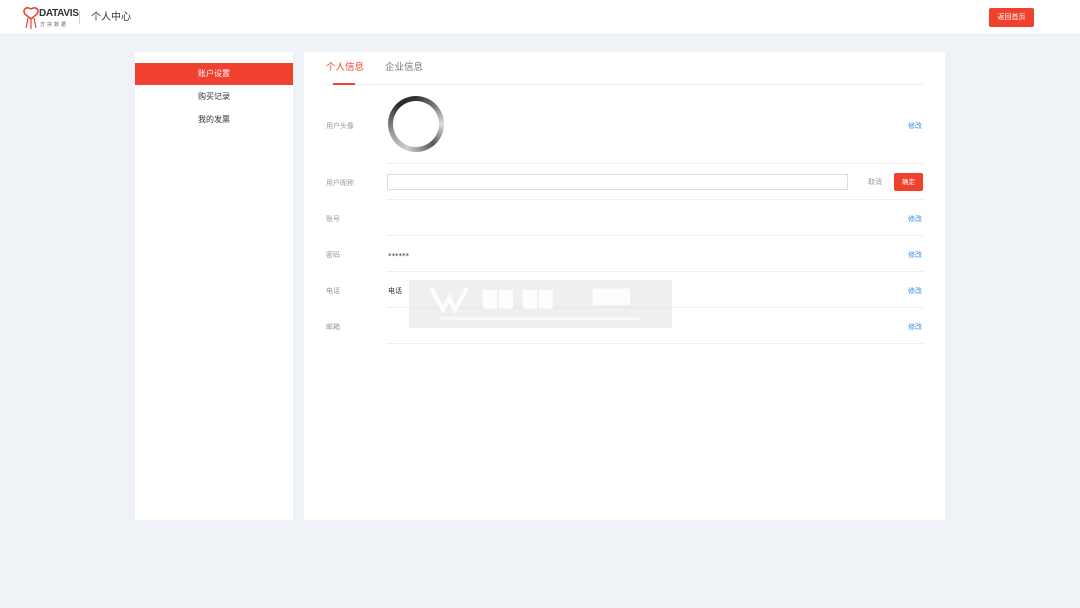 The image size is (1080, 608). What do you see at coordinates (214, 97) in the screenshot?
I see `sidebar-item-purchase-records: 购买记录` at bounding box center [214, 97].